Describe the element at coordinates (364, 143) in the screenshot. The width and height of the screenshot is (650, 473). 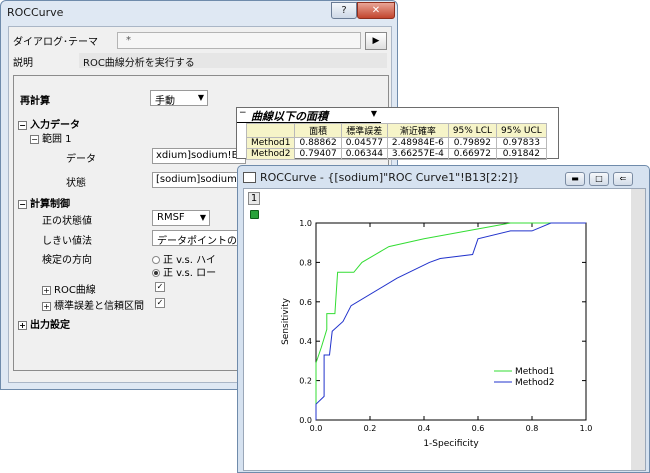
I see `table-cell: 0.04577` at that location.